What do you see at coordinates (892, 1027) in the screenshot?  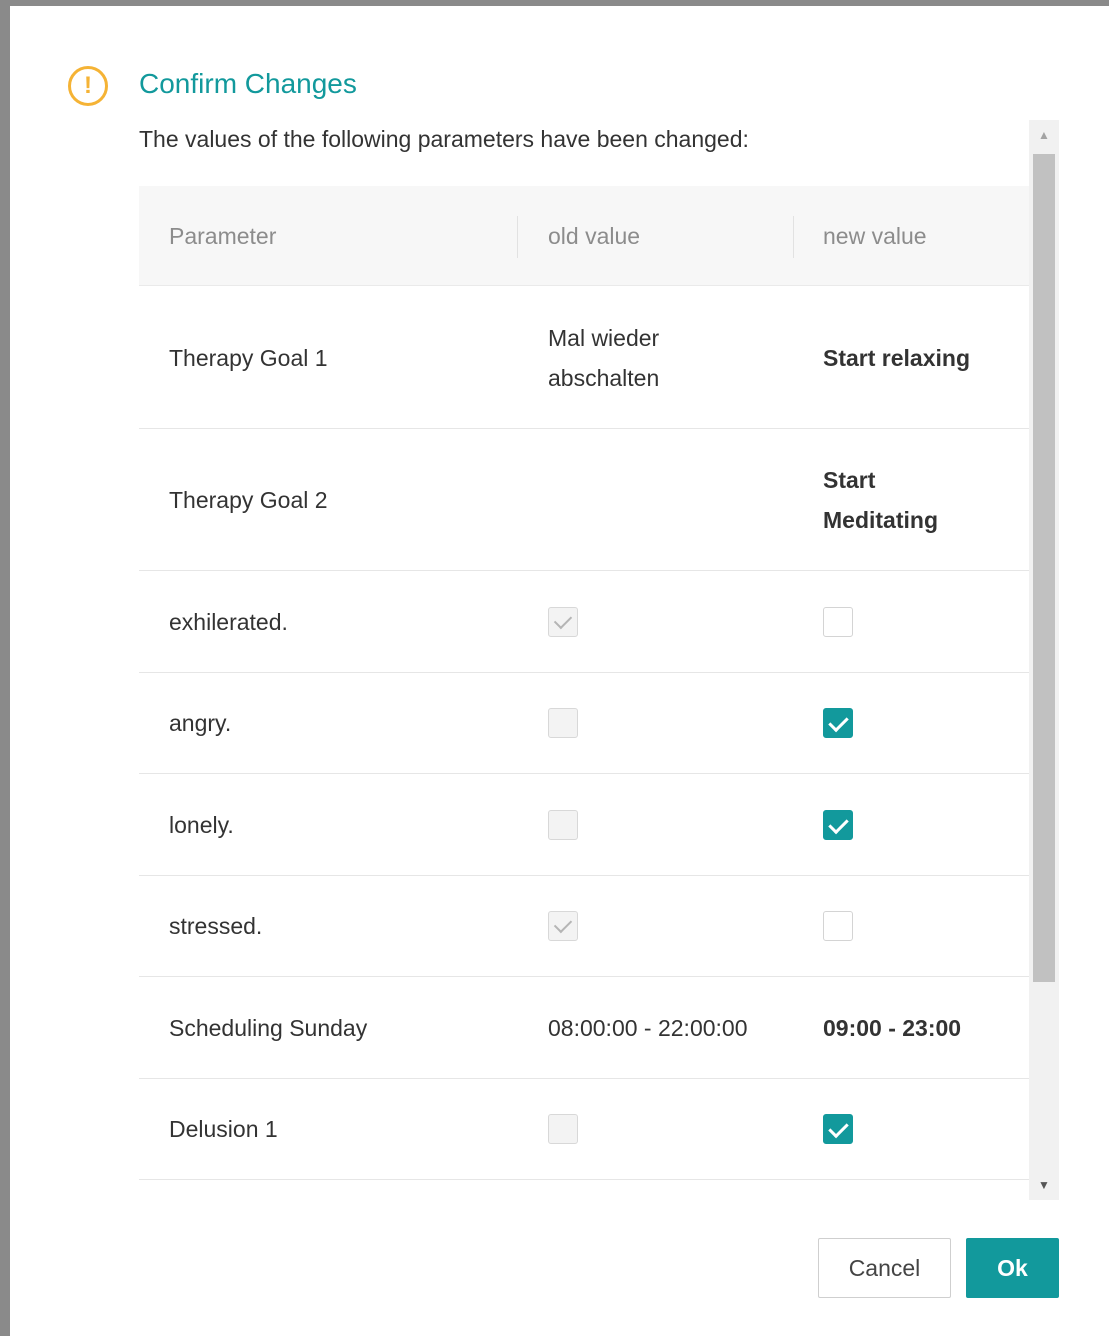 I see `new-value: 09:00 - 23:00` at bounding box center [892, 1027].